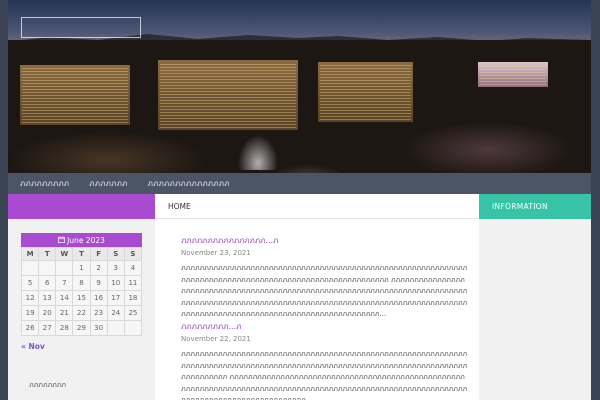 The width and height of the screenshot is (600, 400). I want to click on calendar-day: 21, so click(64, 313).